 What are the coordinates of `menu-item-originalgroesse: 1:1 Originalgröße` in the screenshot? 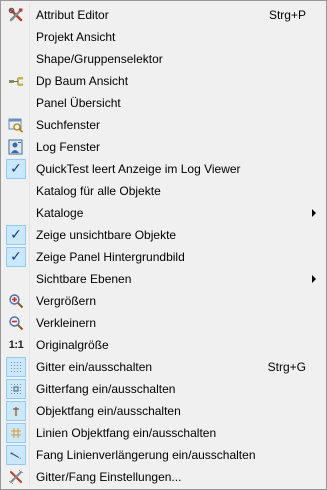 It's located at (163, 345).